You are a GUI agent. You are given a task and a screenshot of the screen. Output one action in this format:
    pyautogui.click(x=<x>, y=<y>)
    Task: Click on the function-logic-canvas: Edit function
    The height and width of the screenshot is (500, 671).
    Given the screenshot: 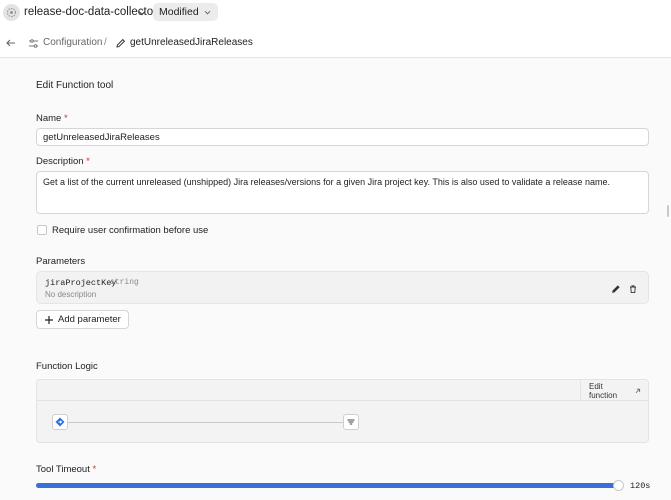 What is the action you would take?
    pyautogui.click(x=342, y=411)
    